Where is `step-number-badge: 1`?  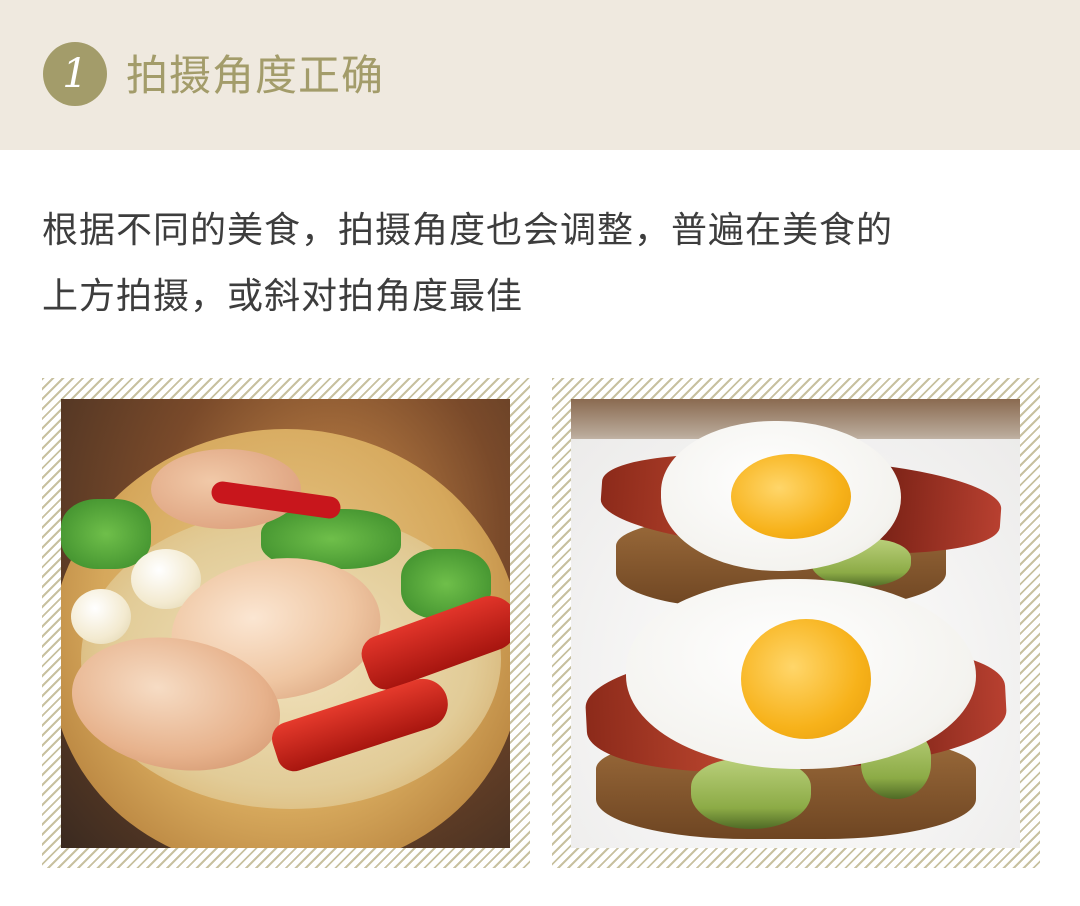
step-number-badge: 1 is located at coordinates (75, 74).